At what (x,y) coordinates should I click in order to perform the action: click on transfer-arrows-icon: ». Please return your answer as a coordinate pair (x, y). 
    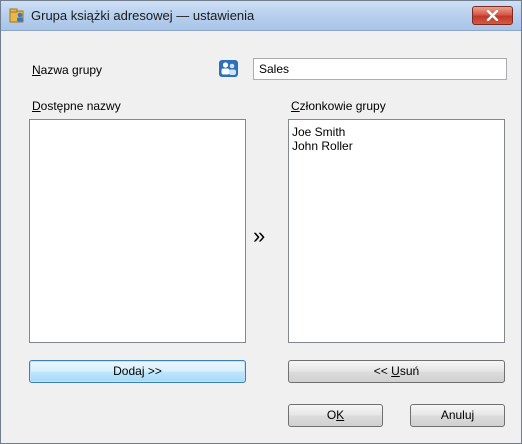
    Looking at the image, I should click on (259, 235).